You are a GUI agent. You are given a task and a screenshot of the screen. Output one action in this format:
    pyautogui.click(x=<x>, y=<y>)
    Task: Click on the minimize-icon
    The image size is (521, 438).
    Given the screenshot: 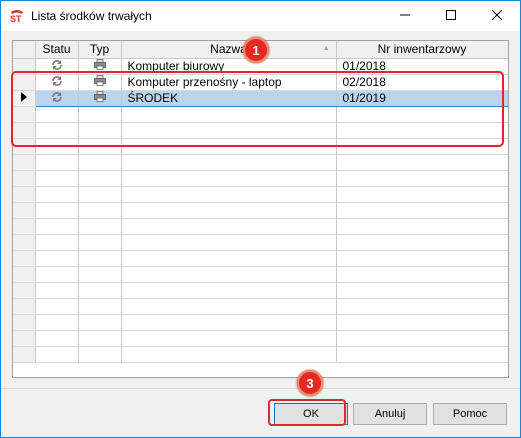 What is the action you would take?
    pyautogui.click(x=405, y=16)
    